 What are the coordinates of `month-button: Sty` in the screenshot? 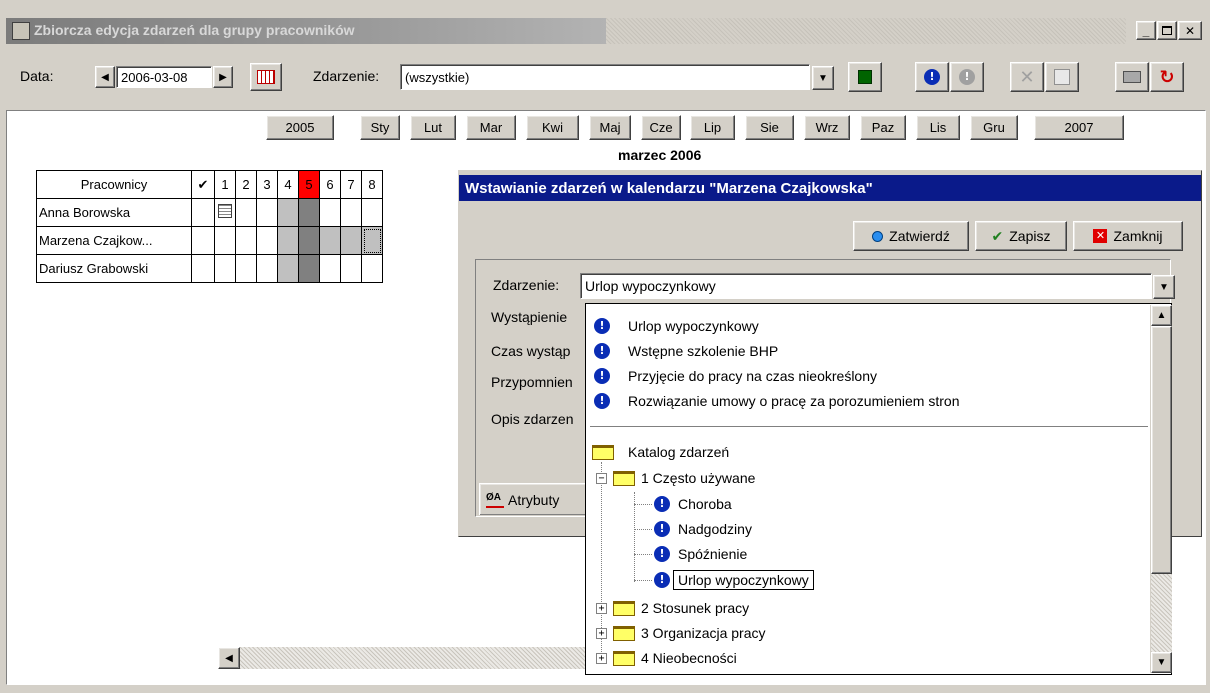 It's located at (380, 127).